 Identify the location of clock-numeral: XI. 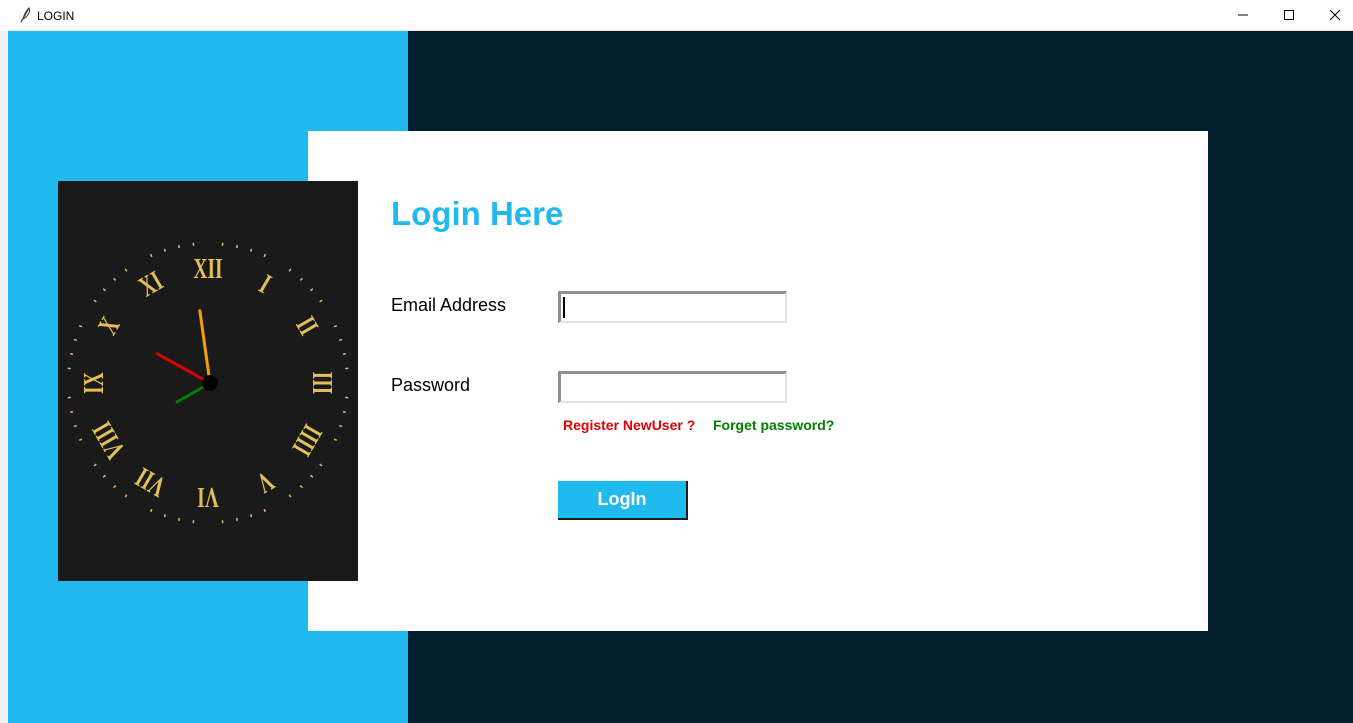
(151, 284).